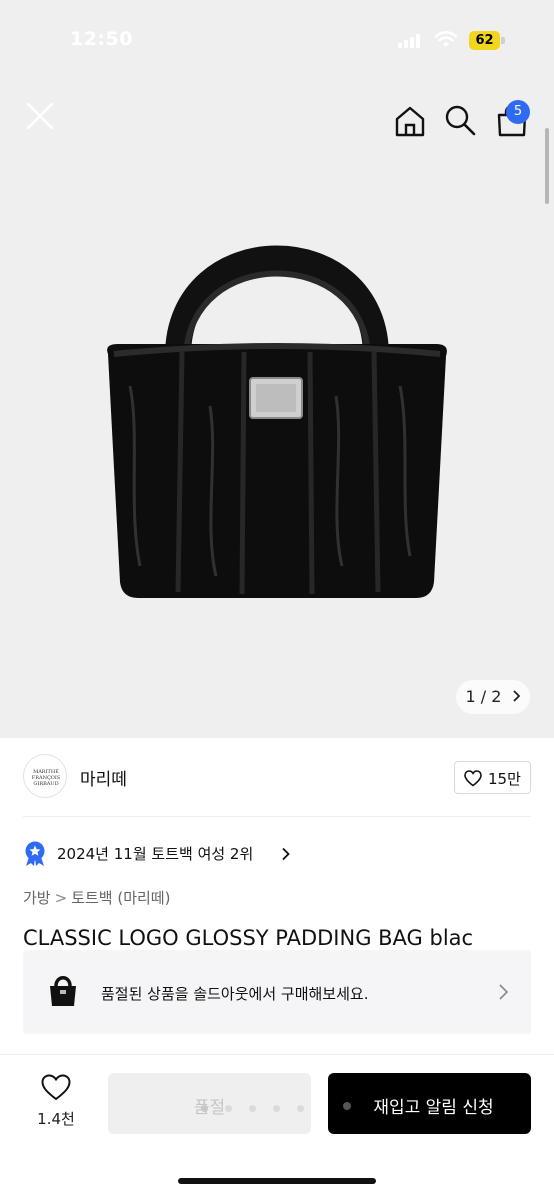  I want to click on brand-like-button: 15만, so click(492, 777).